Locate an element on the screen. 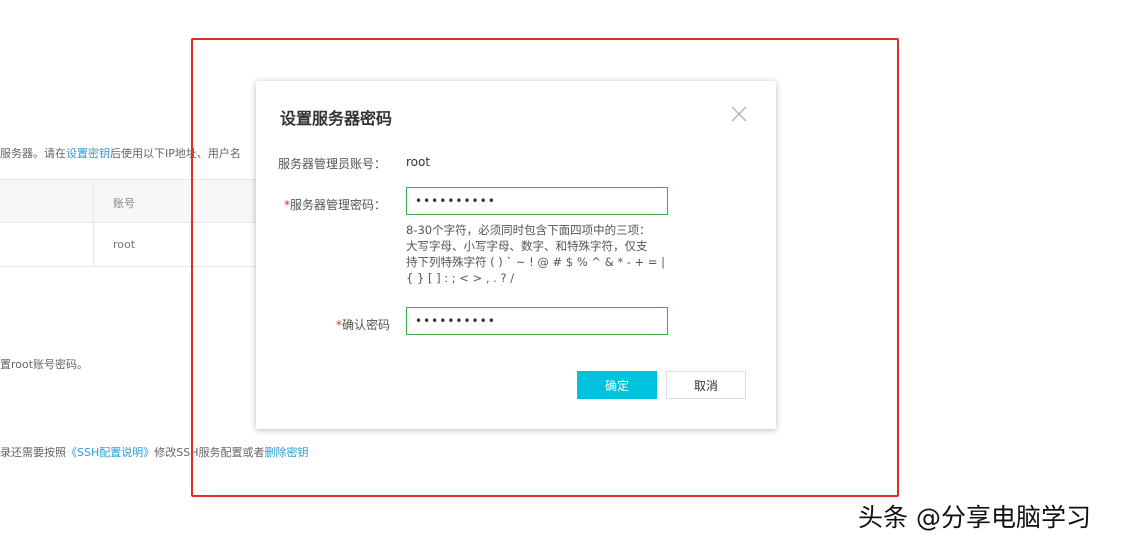 The image size is (1146, 550). confirm-password-label: *确认密码 is located at coordinates (325, 324).